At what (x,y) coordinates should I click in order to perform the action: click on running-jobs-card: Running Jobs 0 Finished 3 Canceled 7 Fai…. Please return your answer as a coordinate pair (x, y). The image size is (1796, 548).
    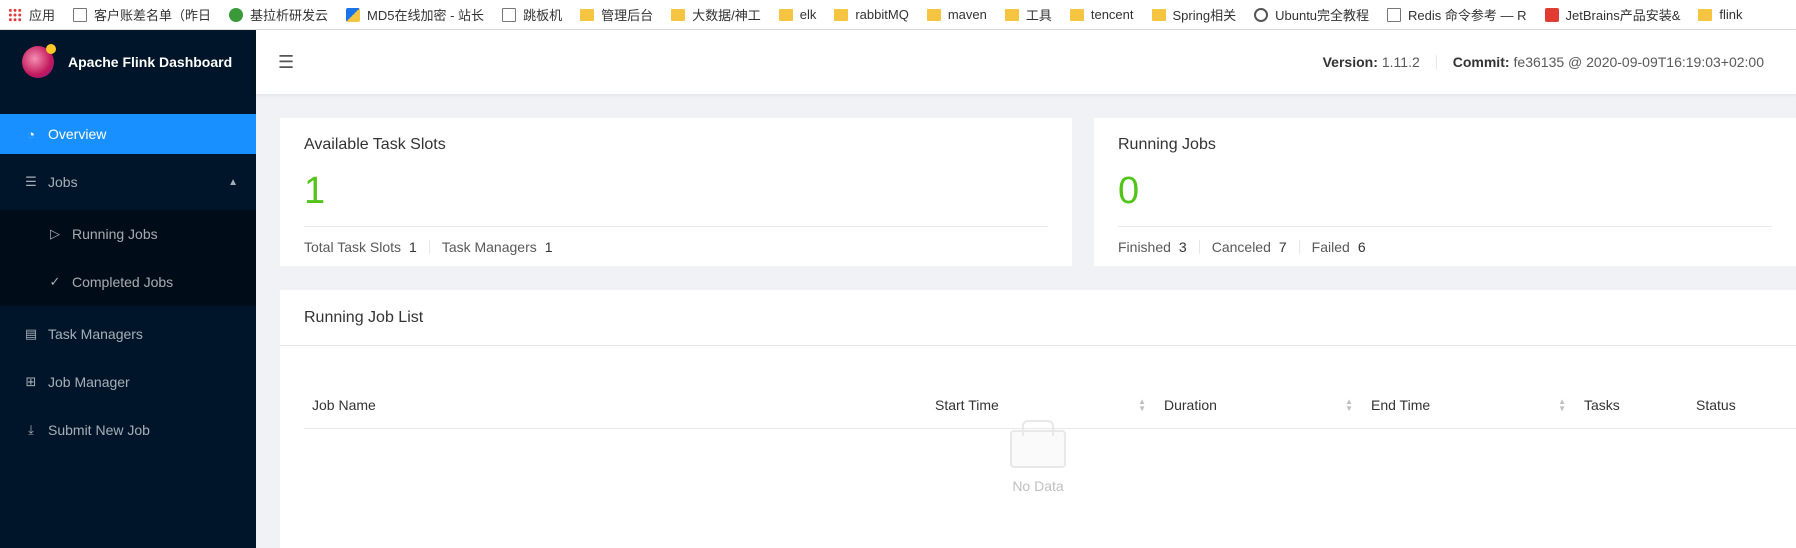
    Looking at the image, I should click on (1445, 192).